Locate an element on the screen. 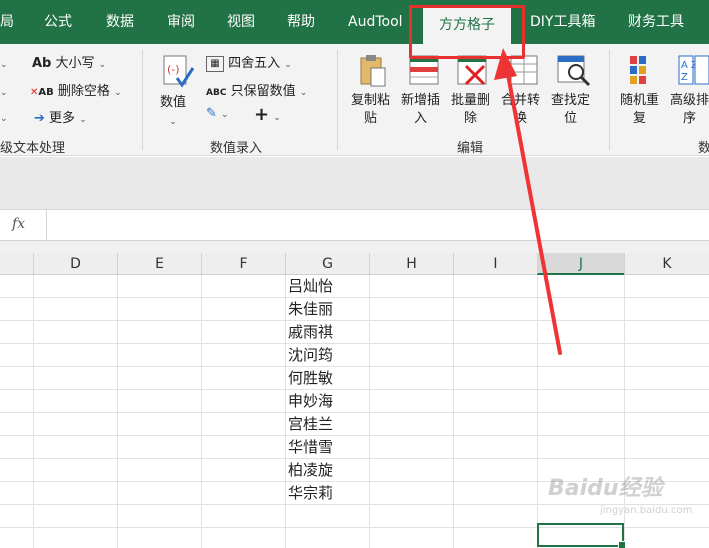 The image size is (709, 548). watermark-logo: Baidu经验 is located at coordinates (605, 488).